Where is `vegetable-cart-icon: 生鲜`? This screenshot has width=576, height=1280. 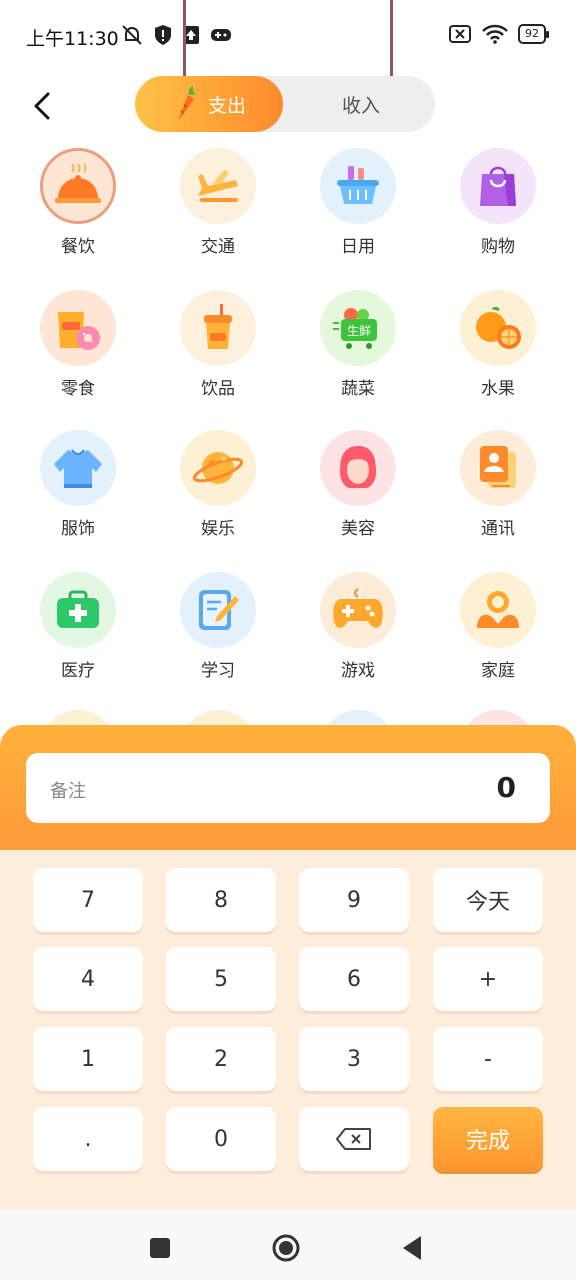 vegetable-cart-icon: 生鲜 is located at coordinates (355, 328).